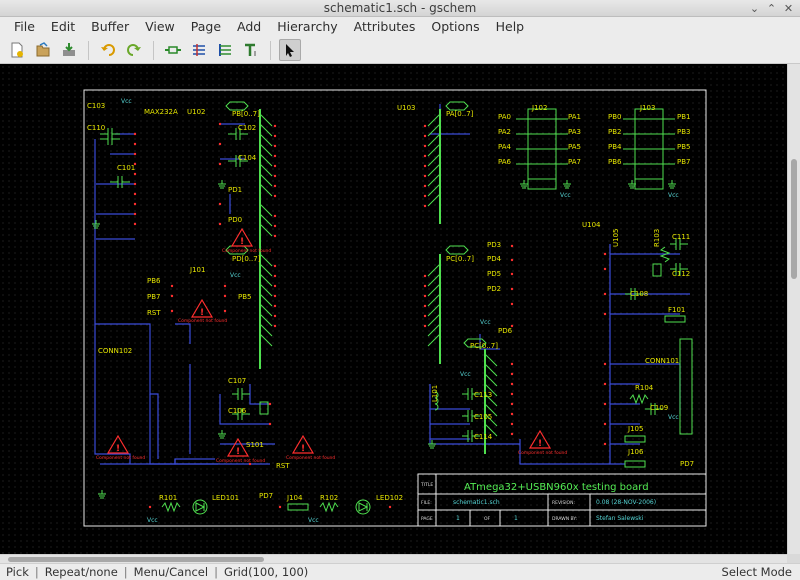  Describe the element at coordinates (249, 27) in the screenshot. I see `menu-add: Add` at that location.